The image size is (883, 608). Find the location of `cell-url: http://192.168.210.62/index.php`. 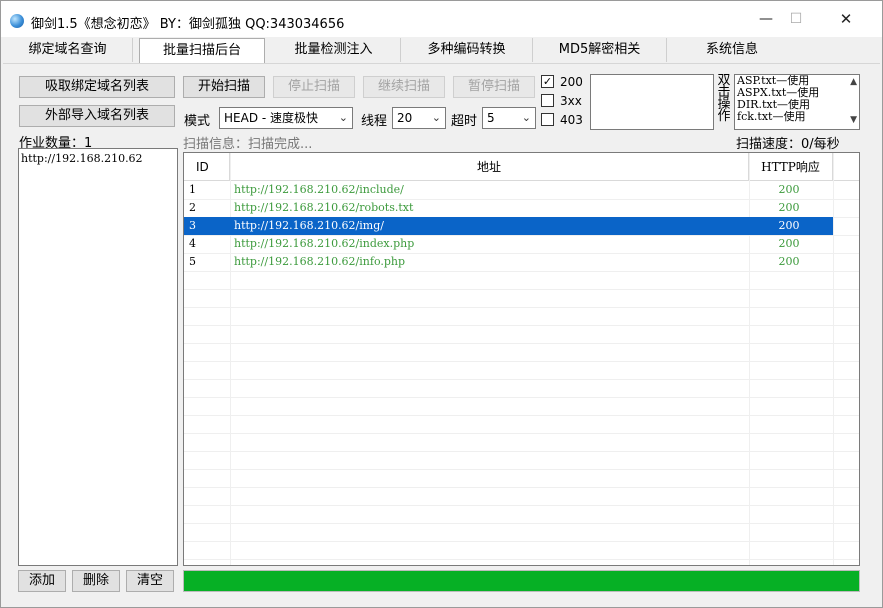

cell-url: http://192.168.210.62/index.php is located at coordinates (324, 243).